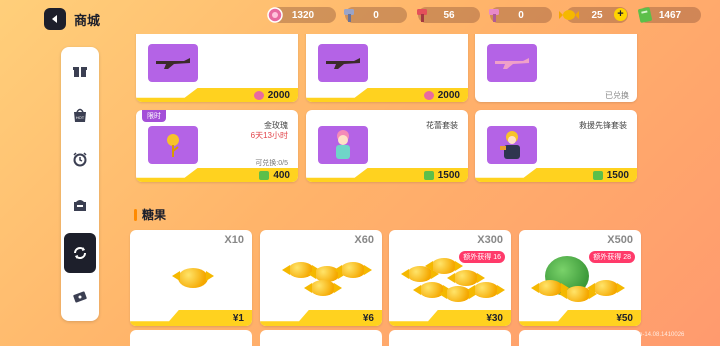 The height and width of the screenshot is (346, 720). I want to click on top-bar: 商城 1320 0 56 0 25 + 1467, so click(360, 17).